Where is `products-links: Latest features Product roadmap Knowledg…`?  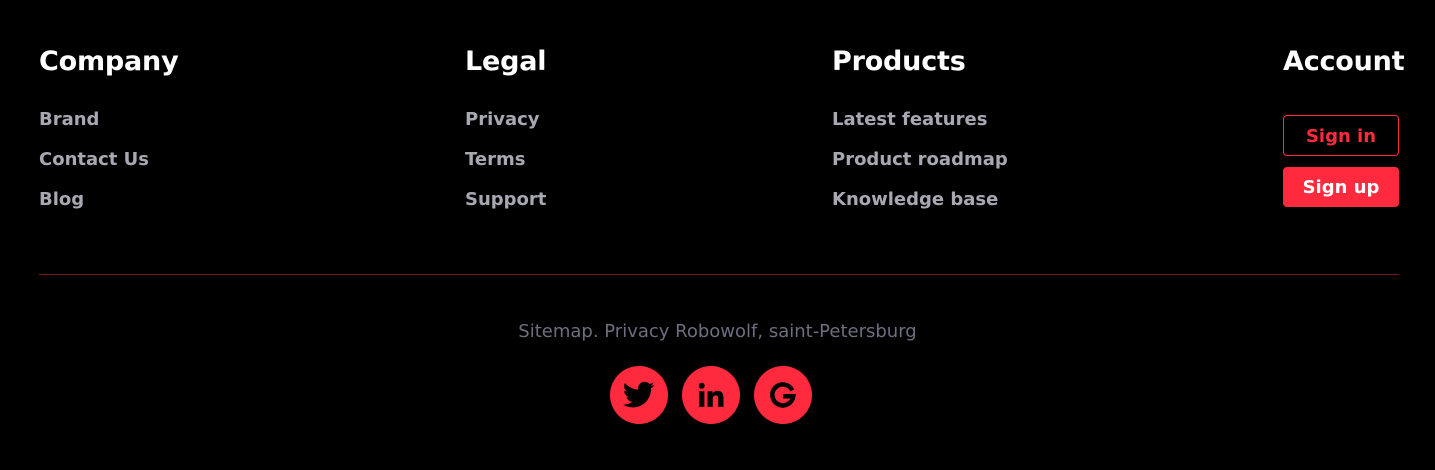 products-links: Latest features Product roadmap Knowledg… is located at coordinates (920, 168).